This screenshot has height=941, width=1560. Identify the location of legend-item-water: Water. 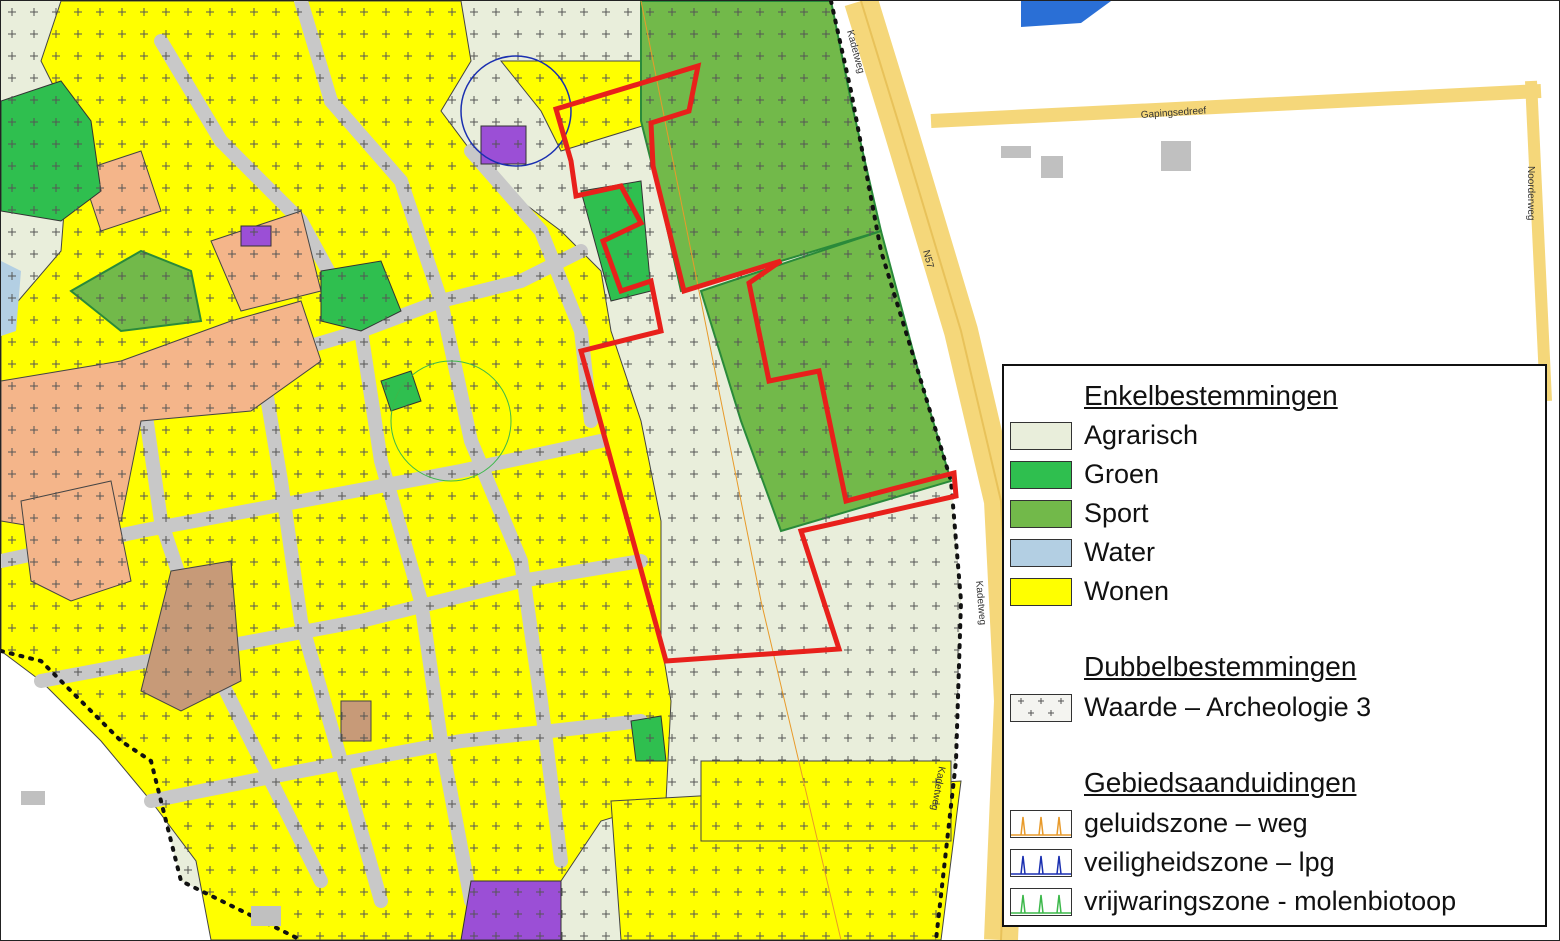
(1274, 552).